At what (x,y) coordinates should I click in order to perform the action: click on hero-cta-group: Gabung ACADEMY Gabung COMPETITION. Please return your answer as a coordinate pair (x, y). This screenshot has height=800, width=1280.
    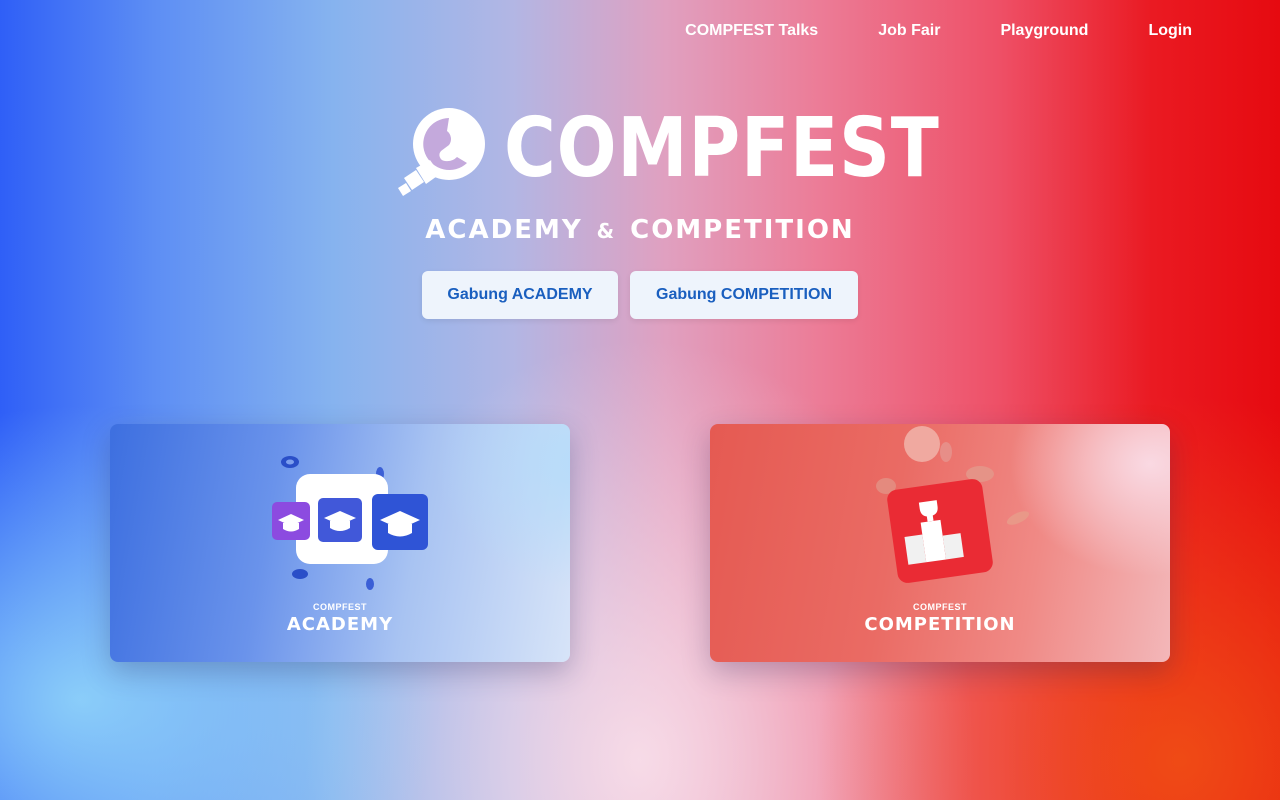
    Looking at the image, I should click on (640, 295).